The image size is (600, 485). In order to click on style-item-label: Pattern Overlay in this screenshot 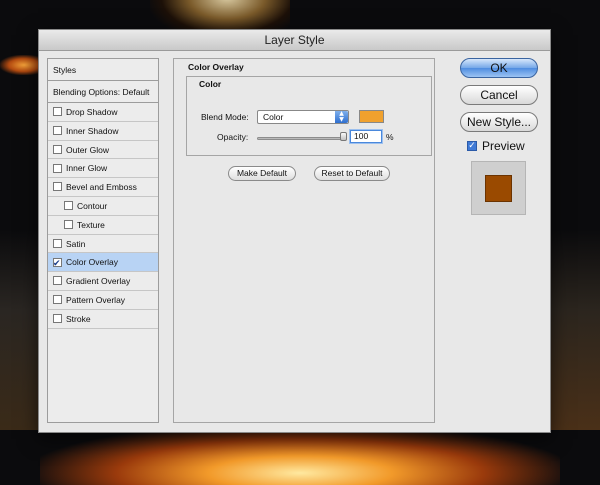, I will do `click(96, 299)`.